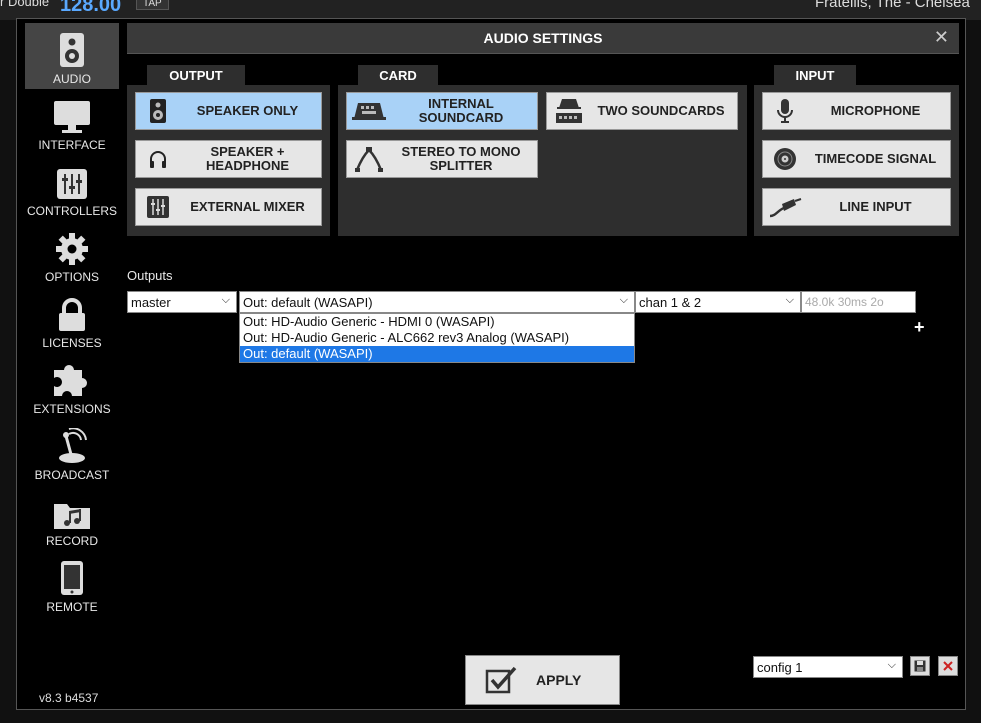 The image size is (981, 723). Describe the element at coordinates (308, 302) in the screenshot. I see `select-value: Out: default (WASAPI)` at that location.